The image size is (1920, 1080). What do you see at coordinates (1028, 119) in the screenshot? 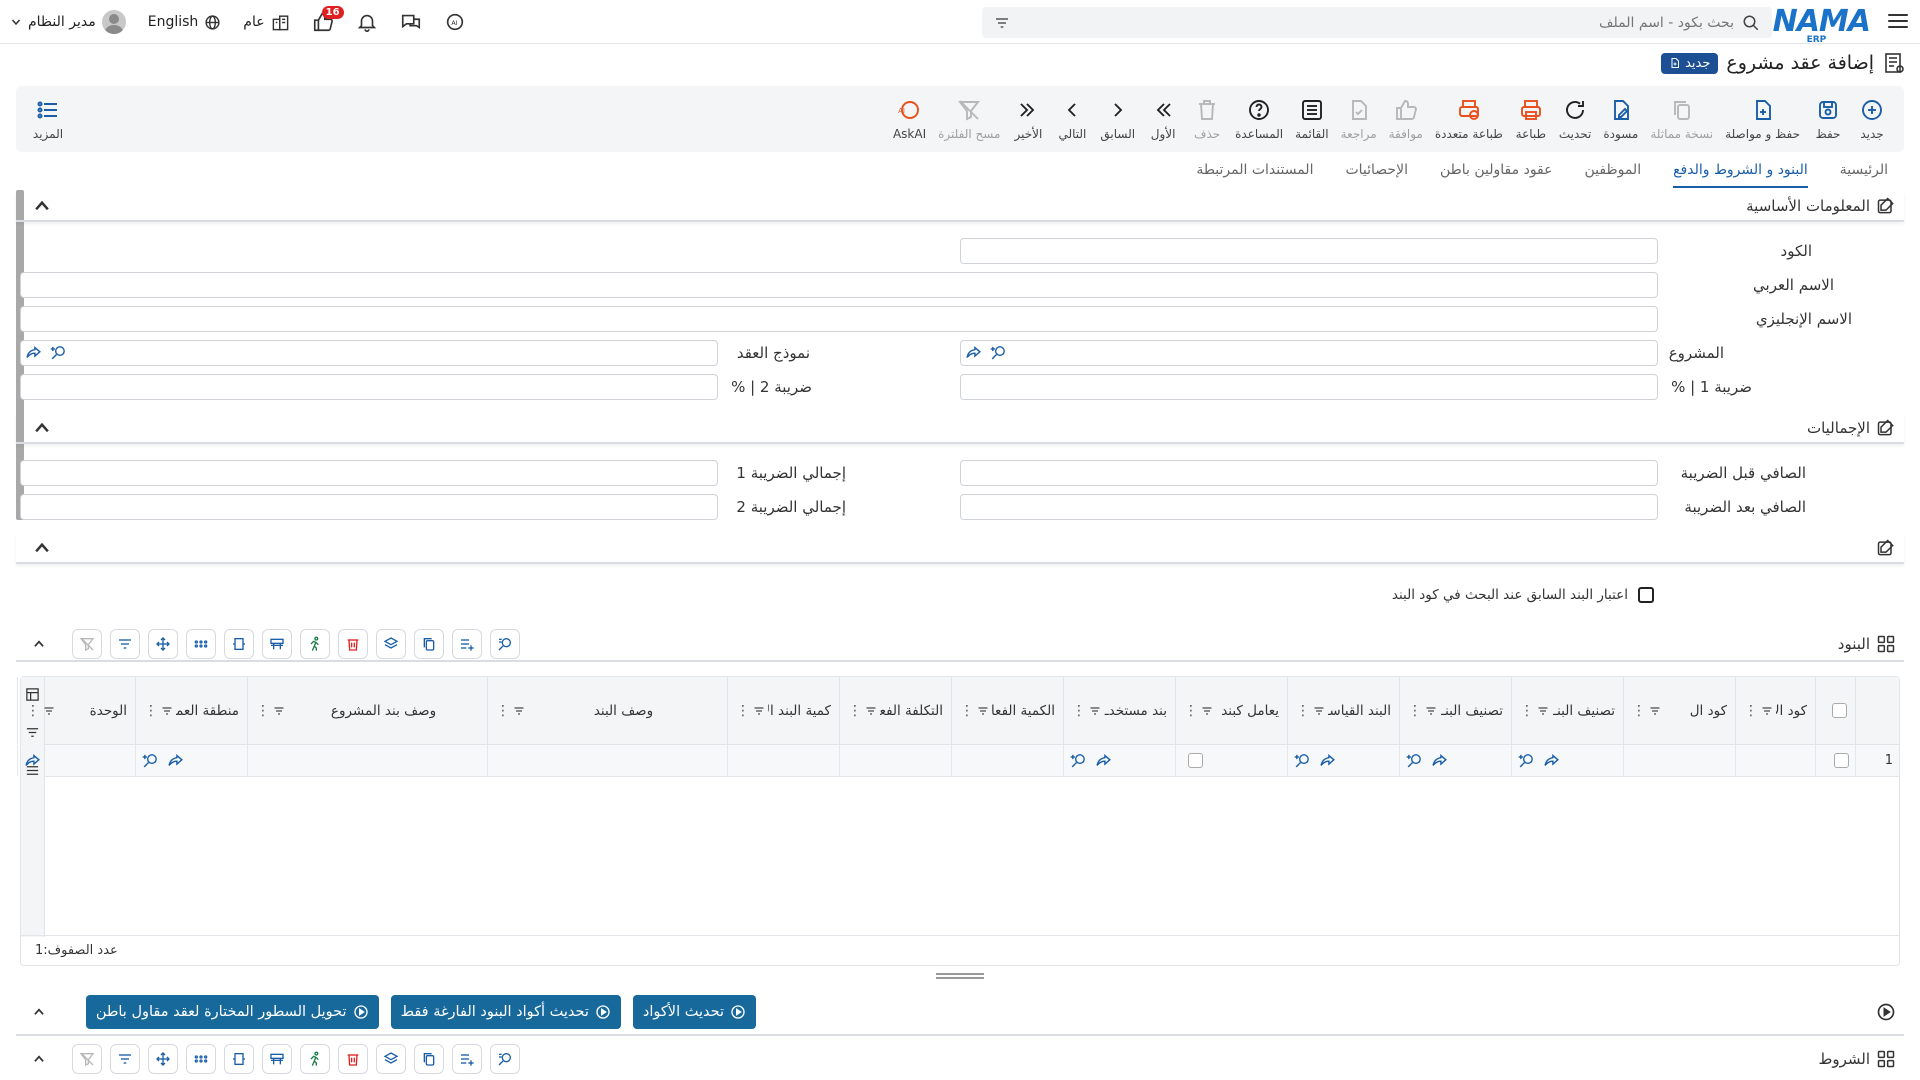
I see `toolbar-button-last: الأخير` at bounding box center [1028, 119].